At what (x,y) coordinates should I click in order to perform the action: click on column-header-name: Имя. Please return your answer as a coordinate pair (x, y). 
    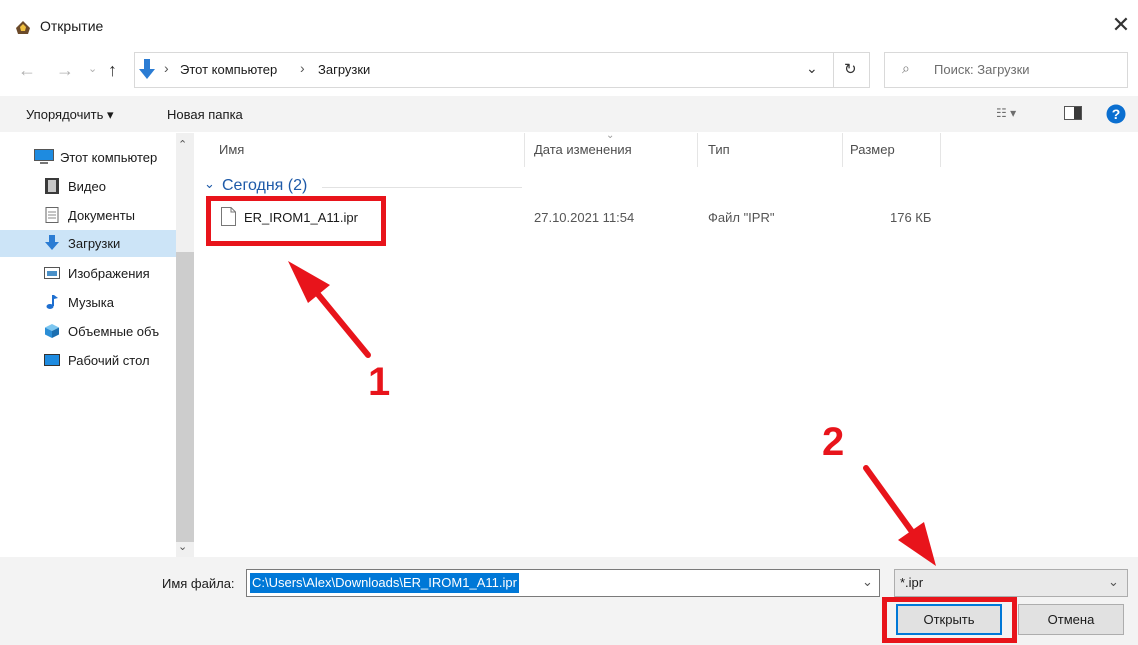
    Looking at the image, I should click on (231, 149).